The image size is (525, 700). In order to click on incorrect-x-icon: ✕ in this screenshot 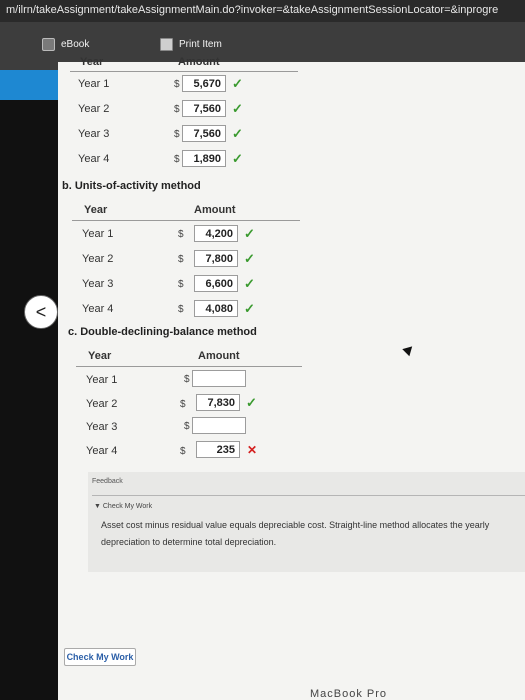, I will do `click(252, 450)`.